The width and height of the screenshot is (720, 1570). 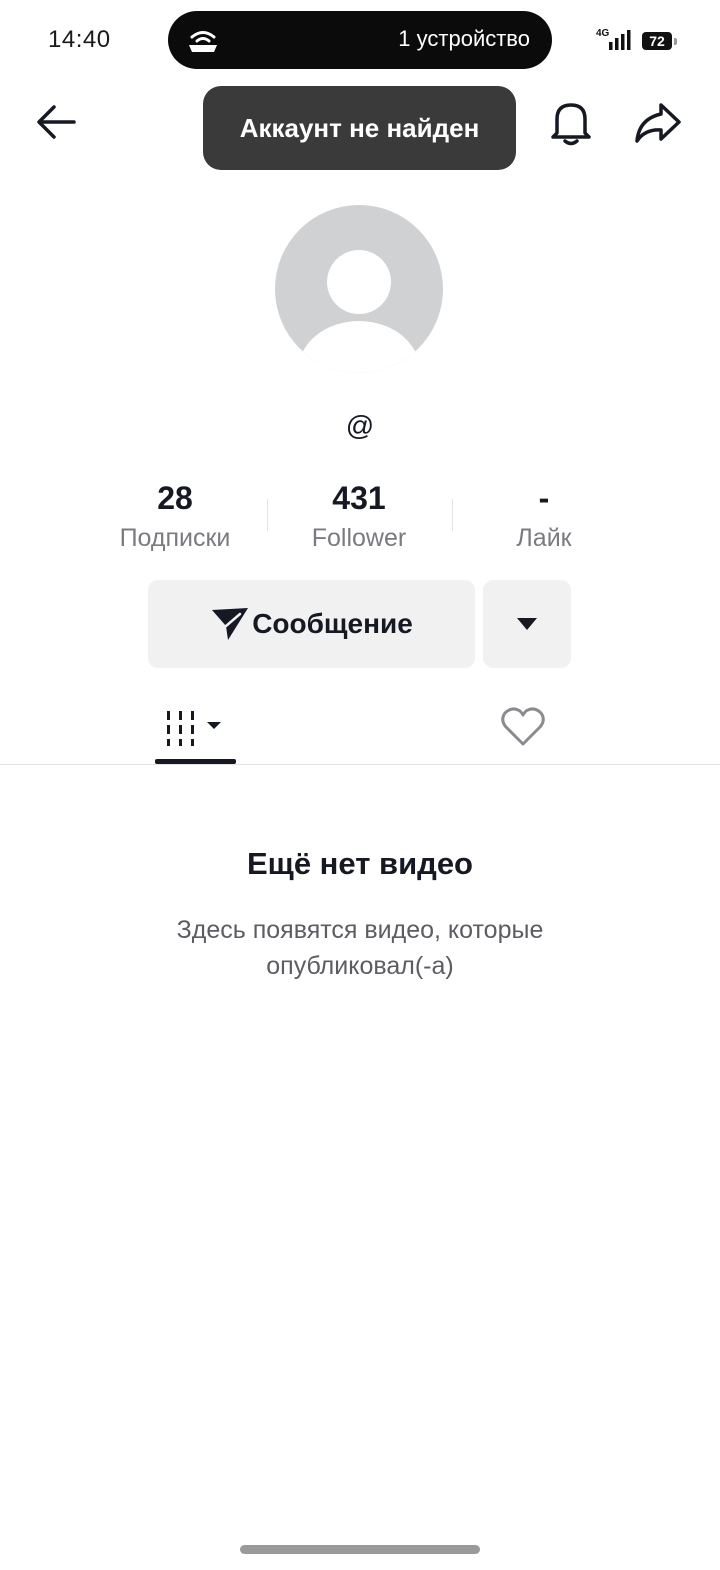 I want to click on signal-icon, so click(x=620, y=40).